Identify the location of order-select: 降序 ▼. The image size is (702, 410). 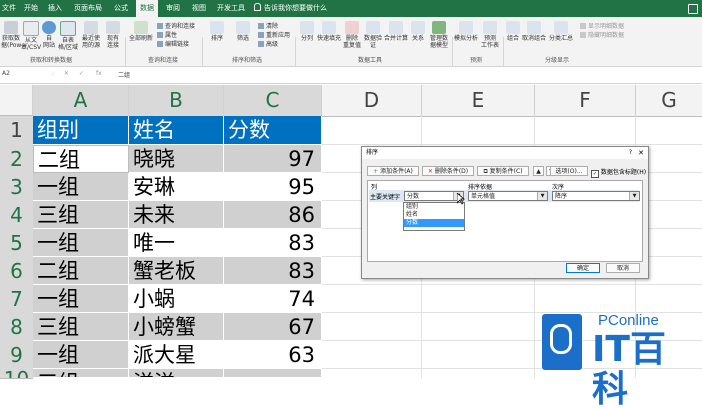
(596, 196).